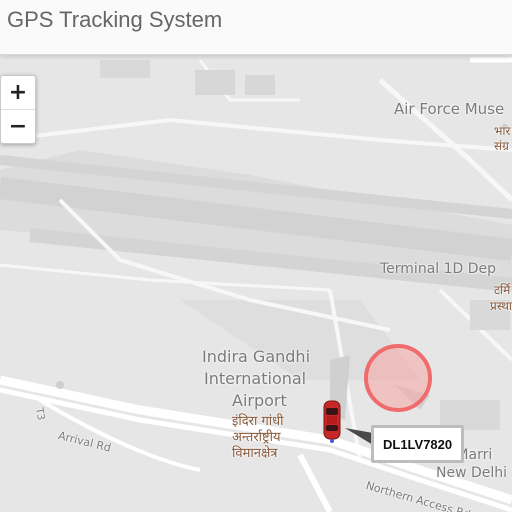 Image resolution: width=512 pixels, height=512 pixels. I want to click on poi-airport-line-3: Airport, so click(259, 400).